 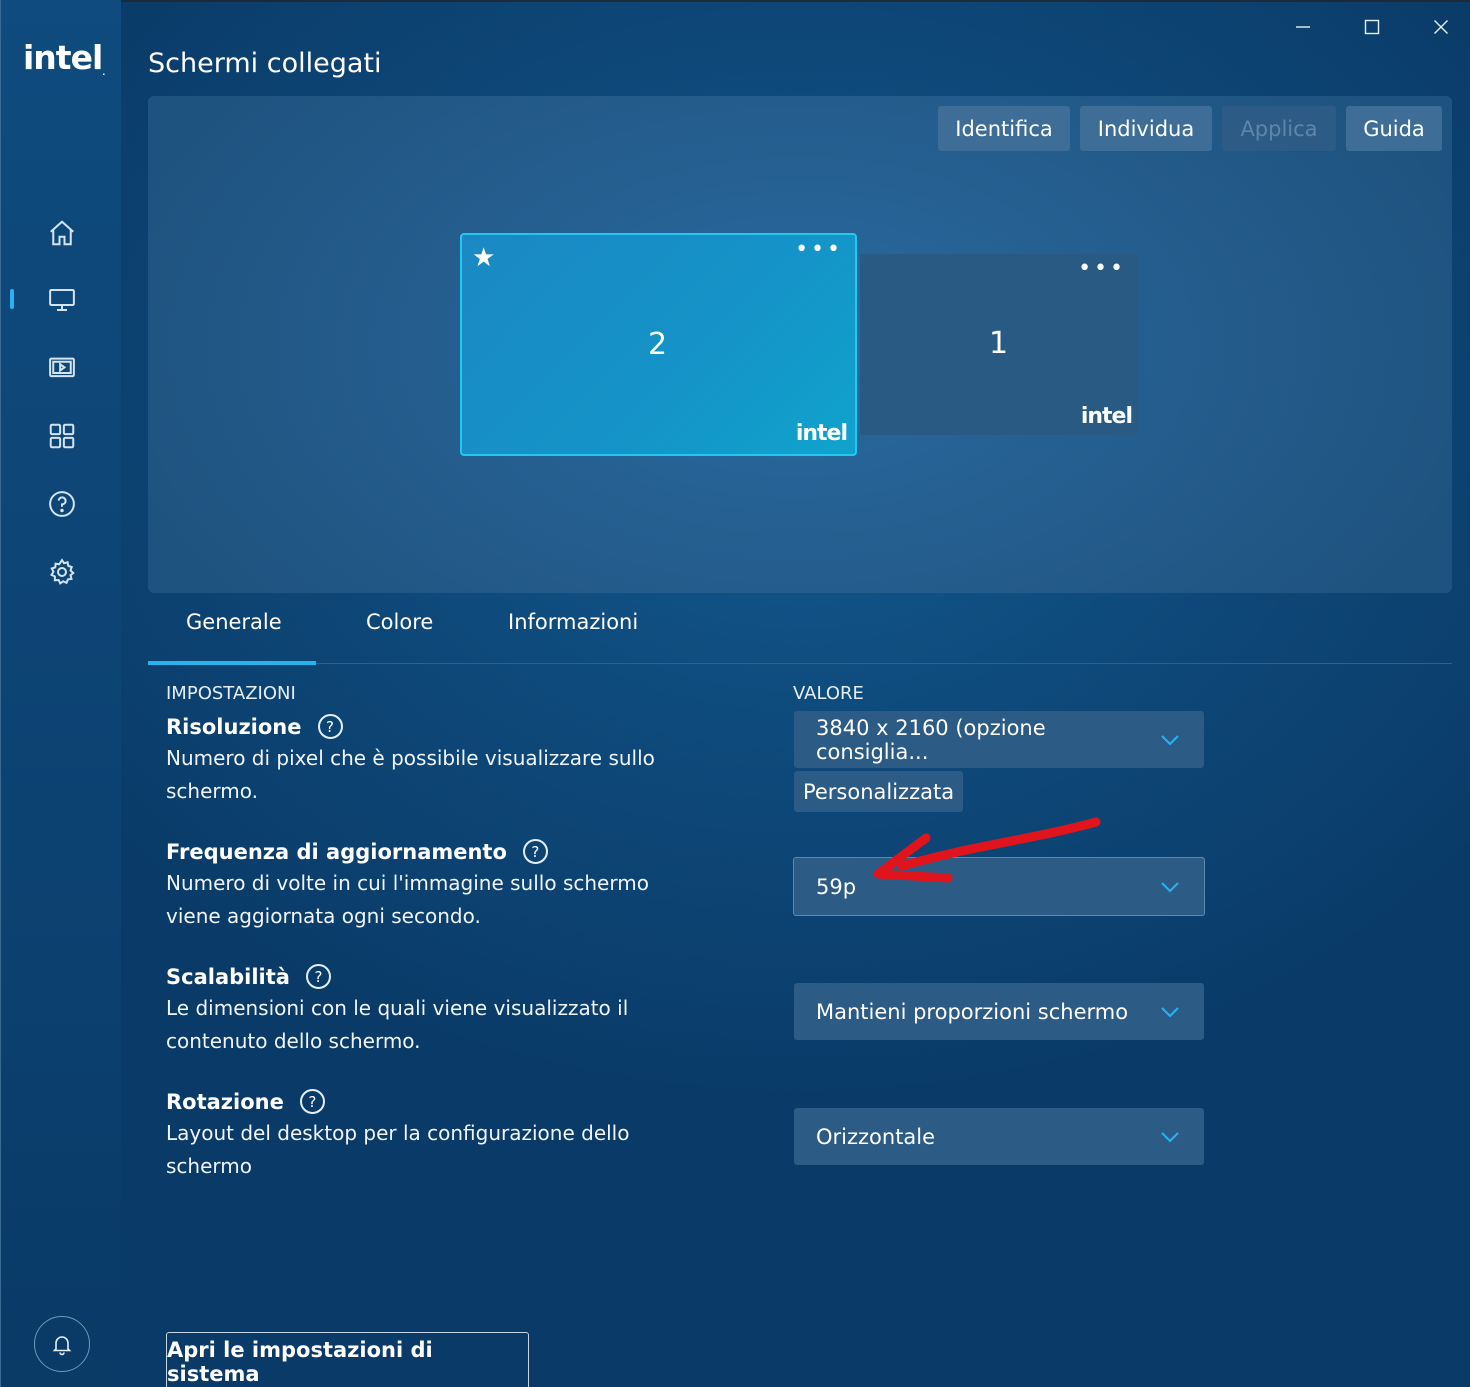 I want to click on nav-display, so click(x=61, y=300).